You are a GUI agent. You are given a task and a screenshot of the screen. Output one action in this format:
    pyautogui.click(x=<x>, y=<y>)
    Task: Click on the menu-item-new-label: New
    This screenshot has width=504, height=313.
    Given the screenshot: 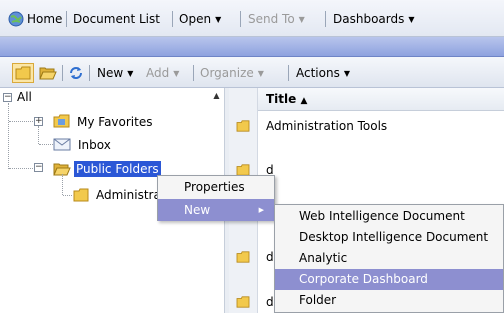 What is the action you would take?
    pyautogui.click(x=197, y=210)
    